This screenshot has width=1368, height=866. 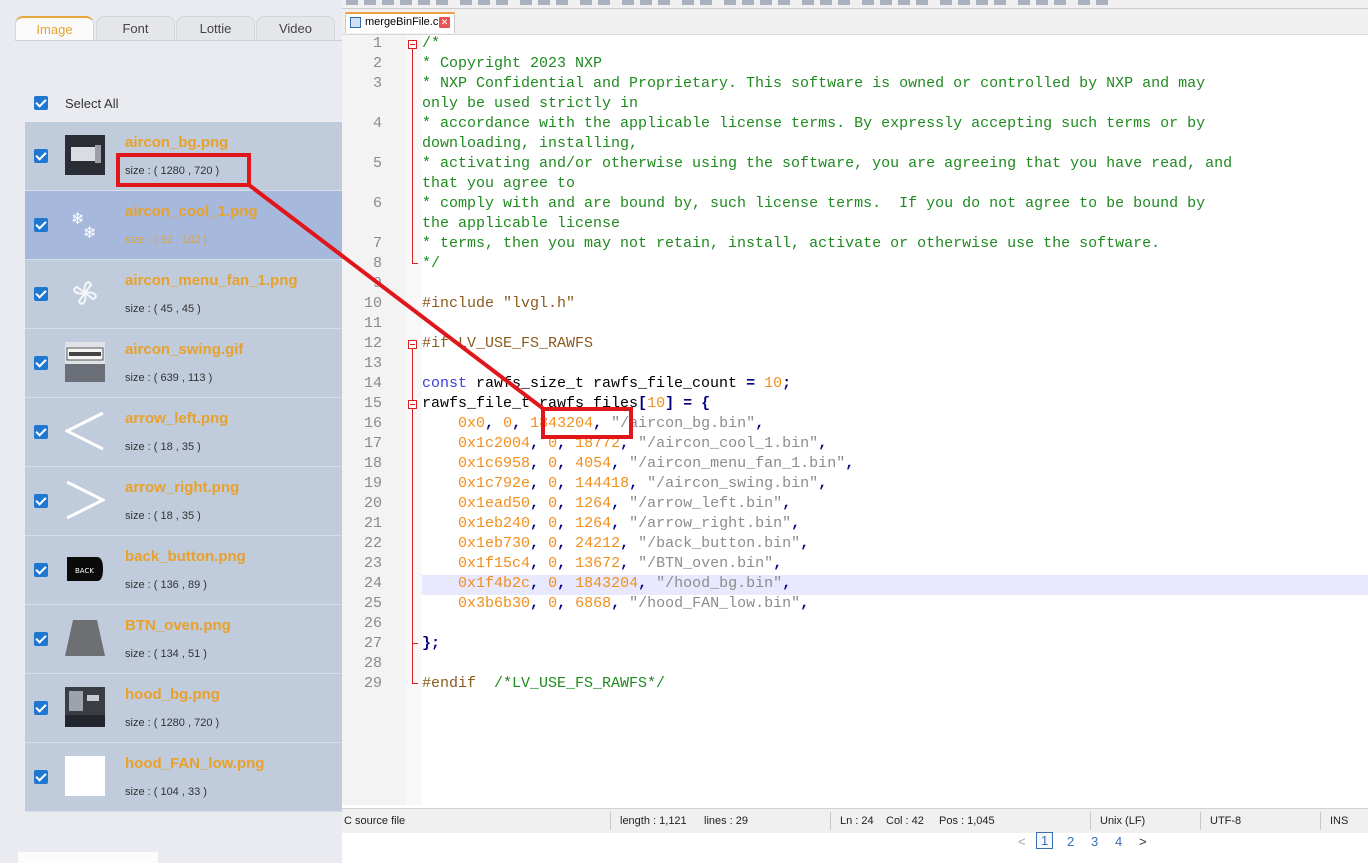 What do you see at coordinates (606, 583) in the screenshot?
I see `code-line: 0x1f4b2c, 0, 1843204, "/hood_bg.bin",` at bounding box center [606, 583].